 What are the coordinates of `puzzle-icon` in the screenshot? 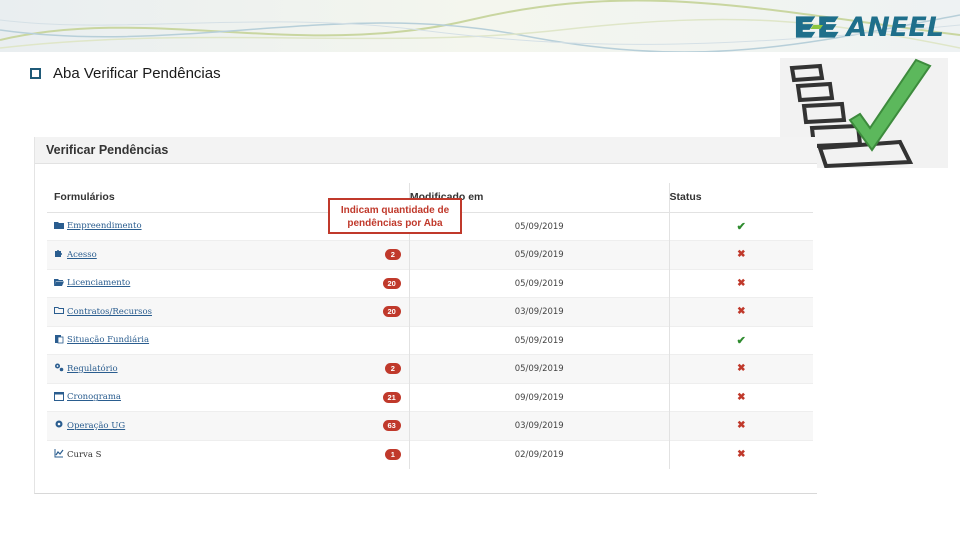 It's located at (60, 254).